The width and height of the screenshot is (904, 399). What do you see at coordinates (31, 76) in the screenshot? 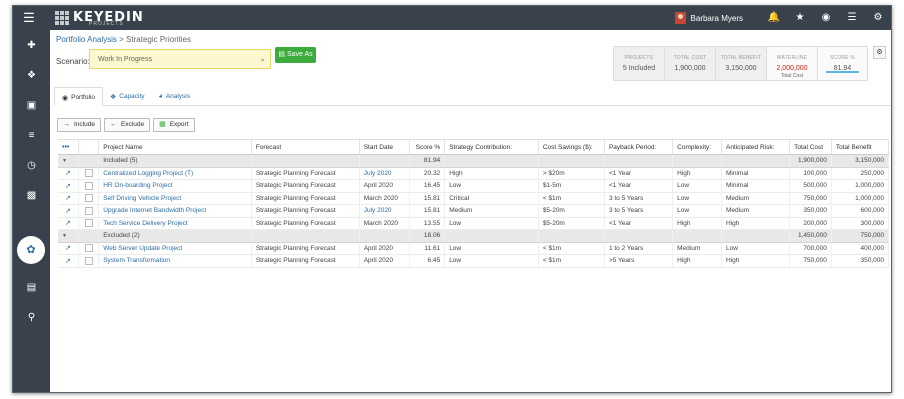
I see `pin-icon: ❖` at bounding box center [31, 76].